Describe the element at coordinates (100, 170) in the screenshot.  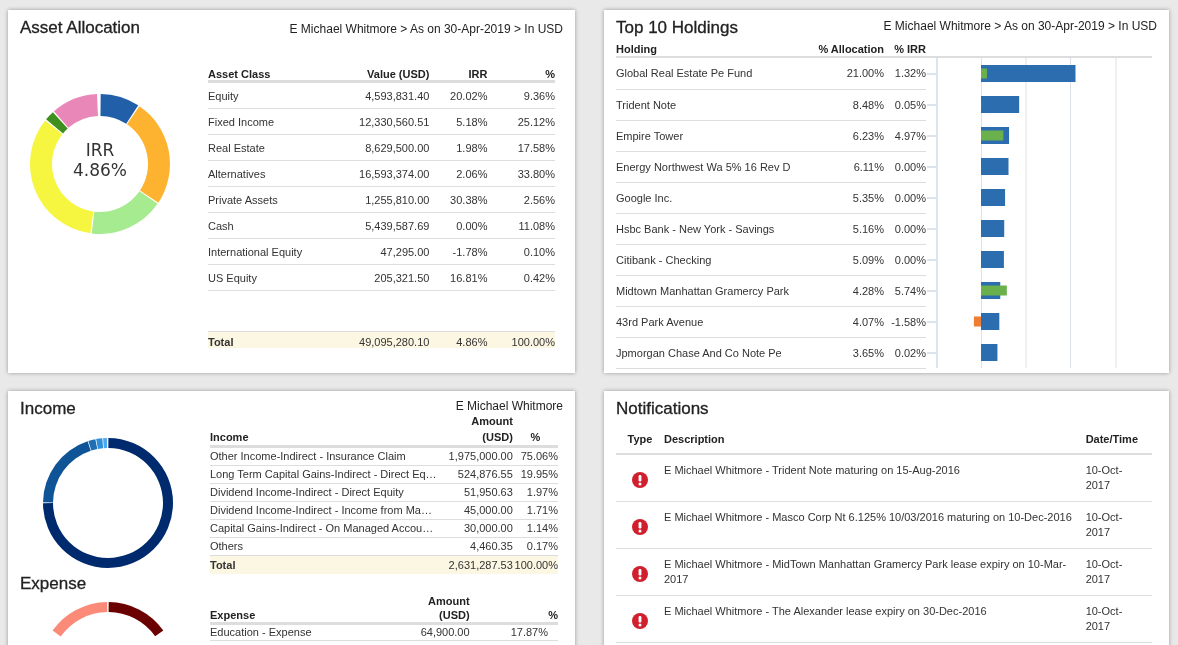
I see `irr-value: 4.86%` at that location.